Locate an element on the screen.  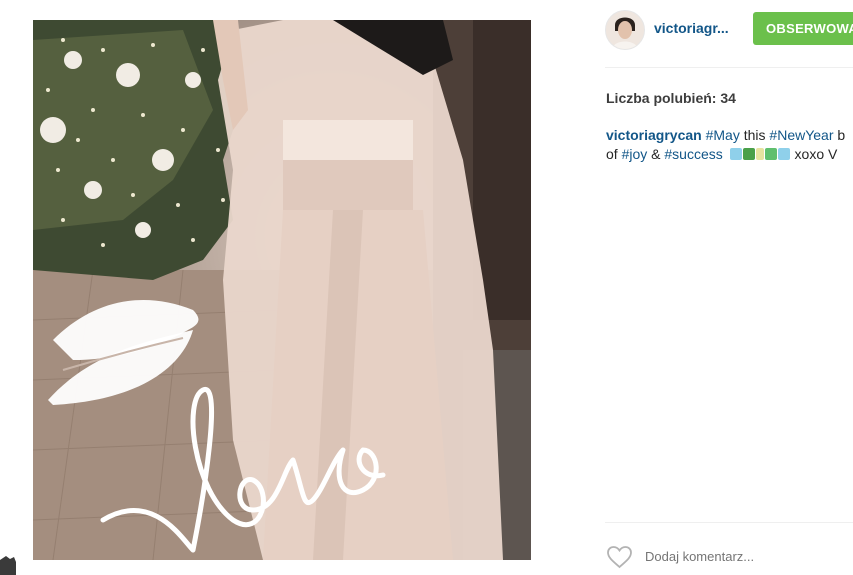
caption-text: of is located at coordinates (614, 154).